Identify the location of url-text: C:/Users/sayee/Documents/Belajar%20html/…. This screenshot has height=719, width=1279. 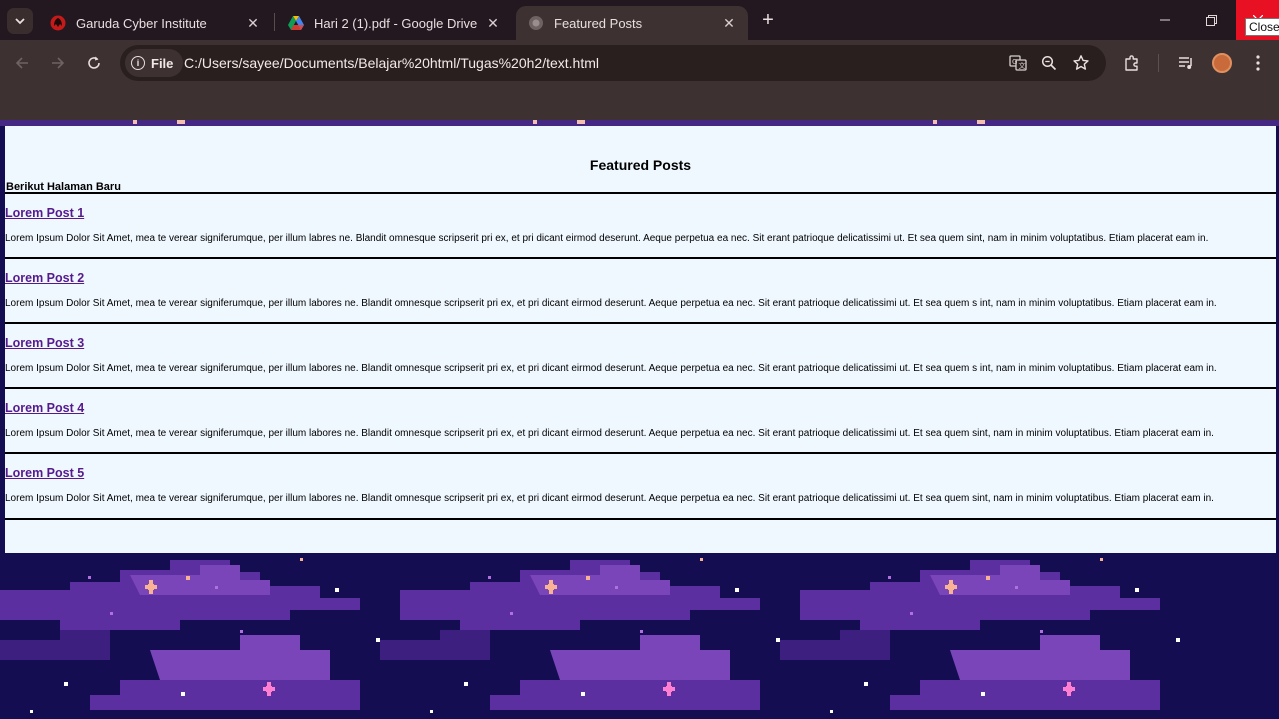
(391, 63).